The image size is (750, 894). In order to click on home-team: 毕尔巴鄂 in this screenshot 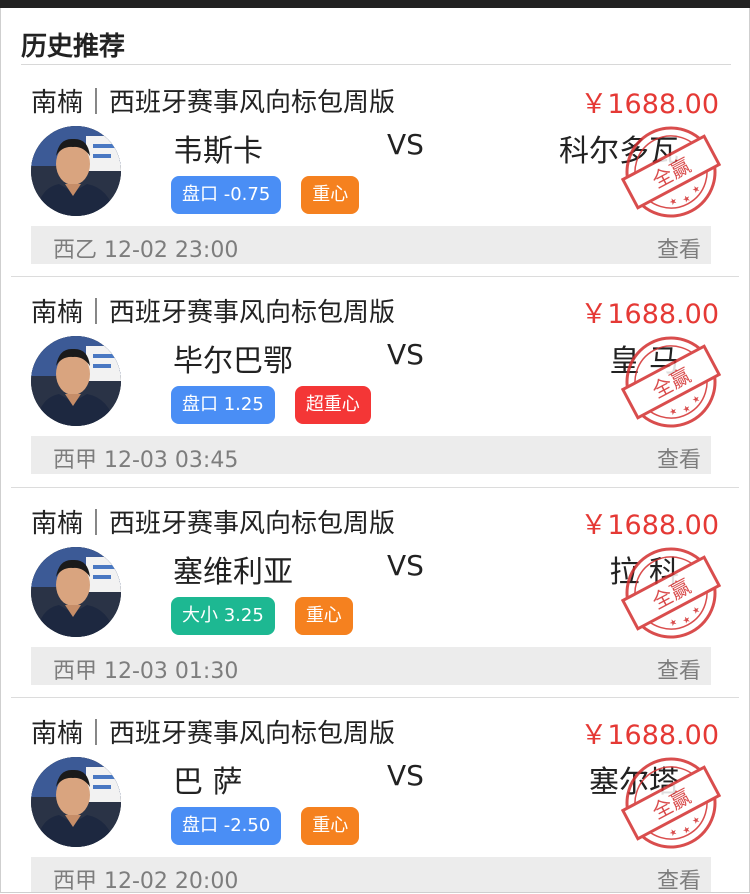, I will do `click(233, 361)`.